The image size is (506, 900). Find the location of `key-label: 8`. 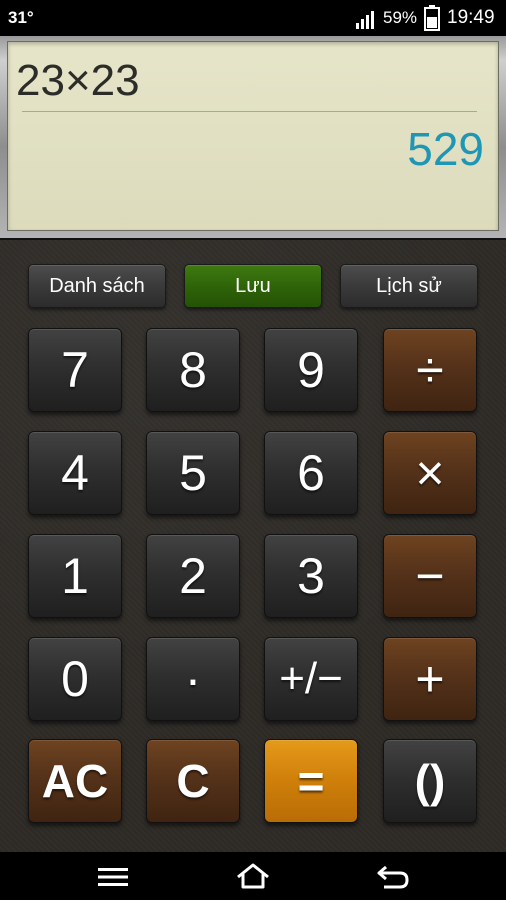

key-label: 8 is located at coordinates (193, 370).